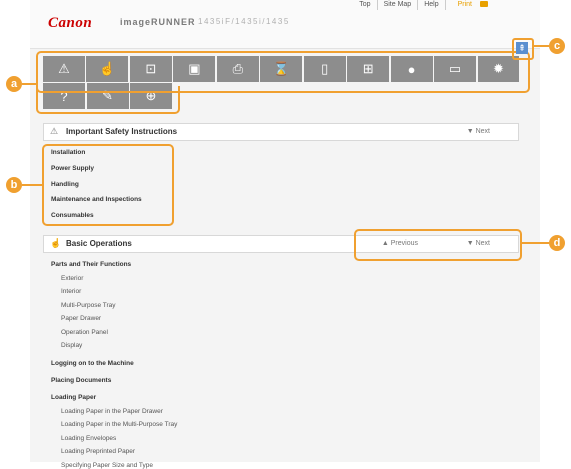  Describe the element at coordinates (534, 243) in the screenshot. I see `callout-d-line` at that location.